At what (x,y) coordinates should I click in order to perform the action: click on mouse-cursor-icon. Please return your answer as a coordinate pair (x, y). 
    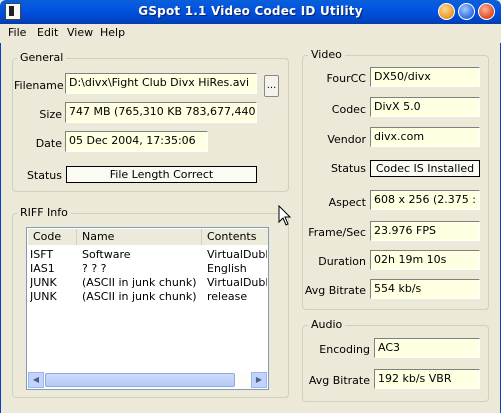
    Looking at the image, I should click on (285, 215).